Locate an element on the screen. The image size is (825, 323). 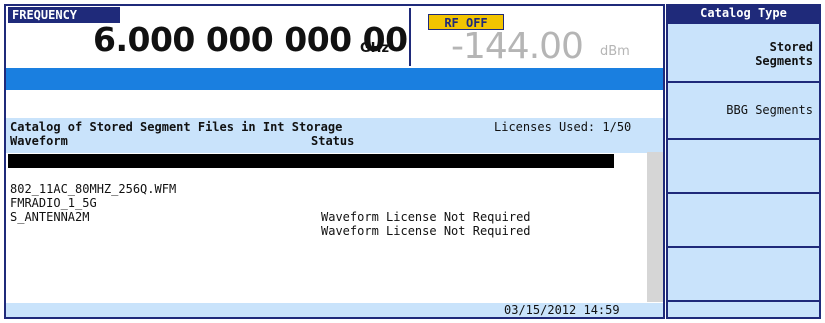
softkey-bbg-segments: BBG Segments is located at coordinates (743, 110).